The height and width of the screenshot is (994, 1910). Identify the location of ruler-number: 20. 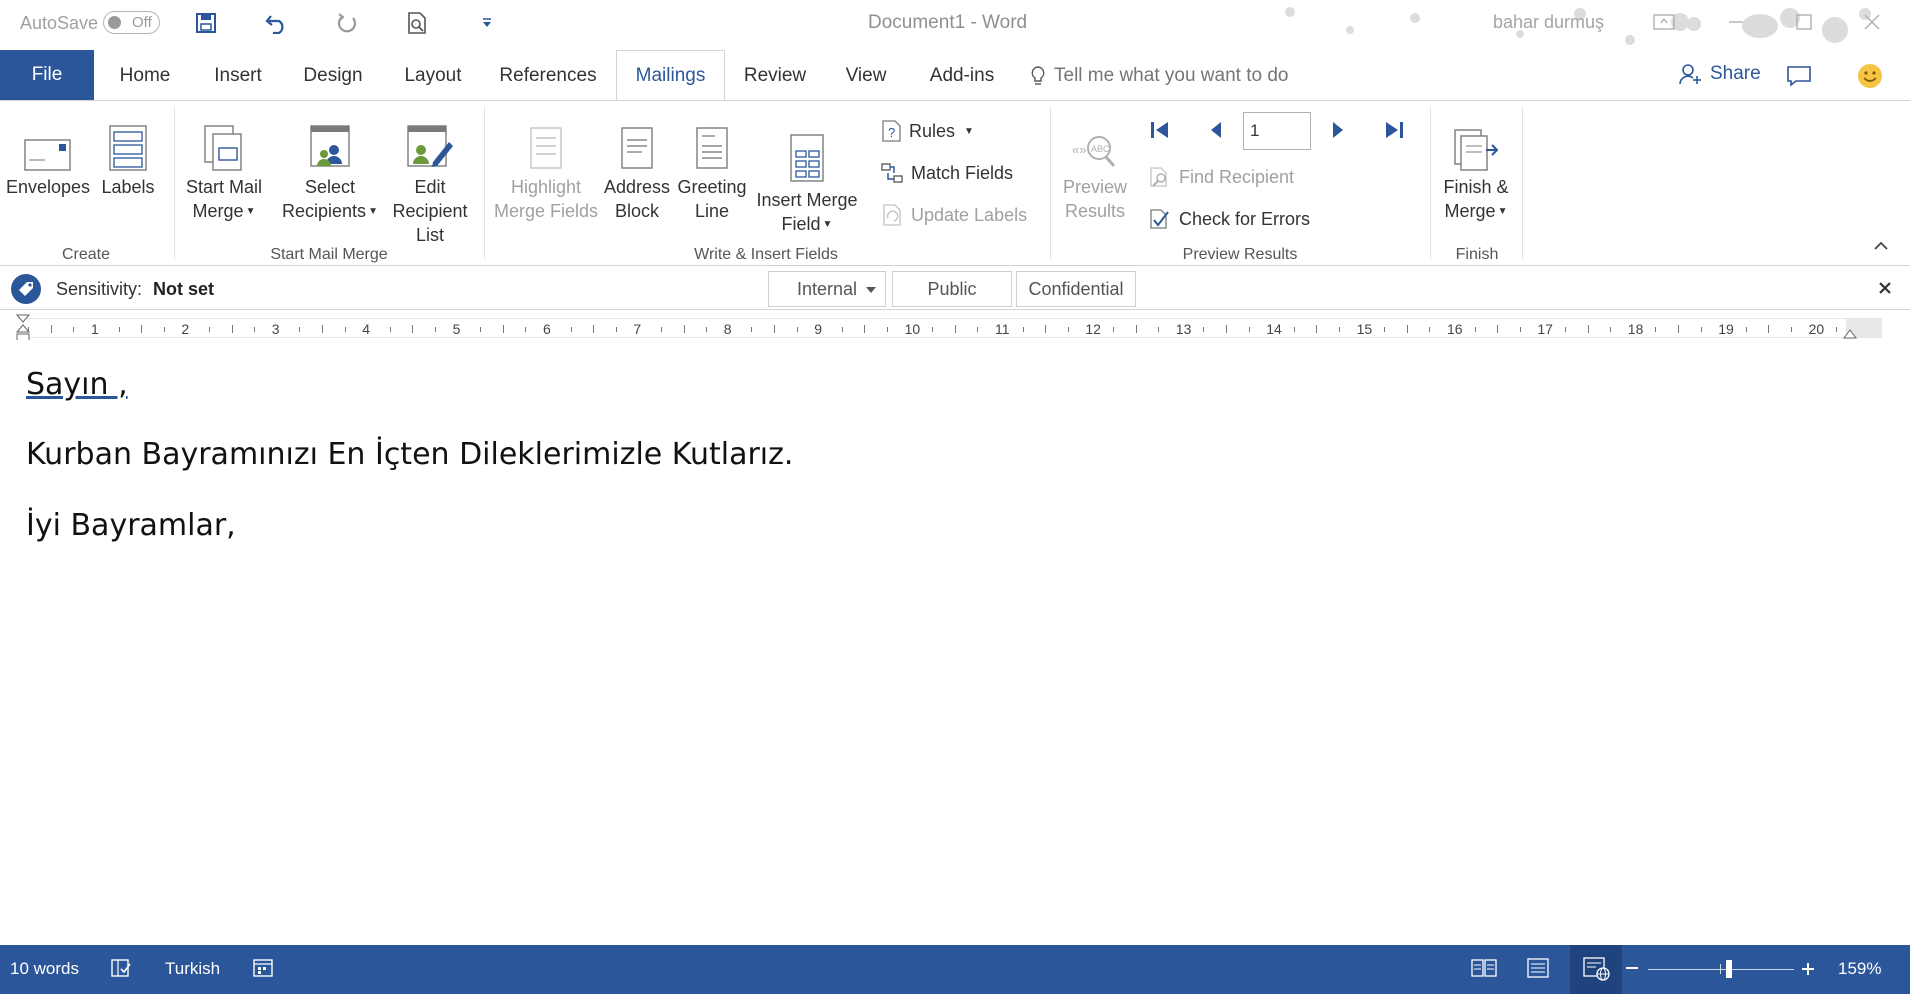
(1816, 329).